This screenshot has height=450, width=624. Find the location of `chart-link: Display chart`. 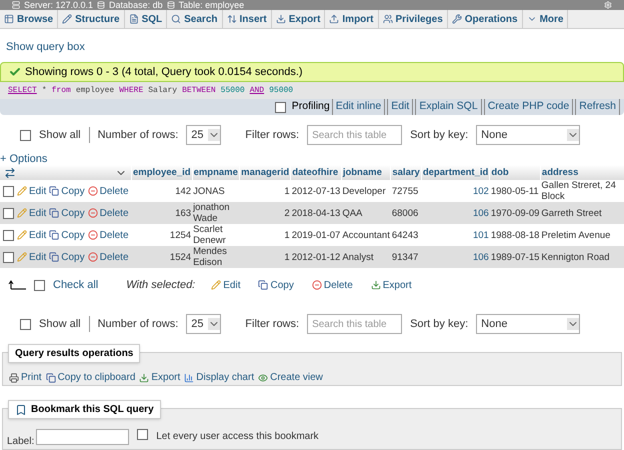

chart-link: Display chart is located at coordinates (219, 377).